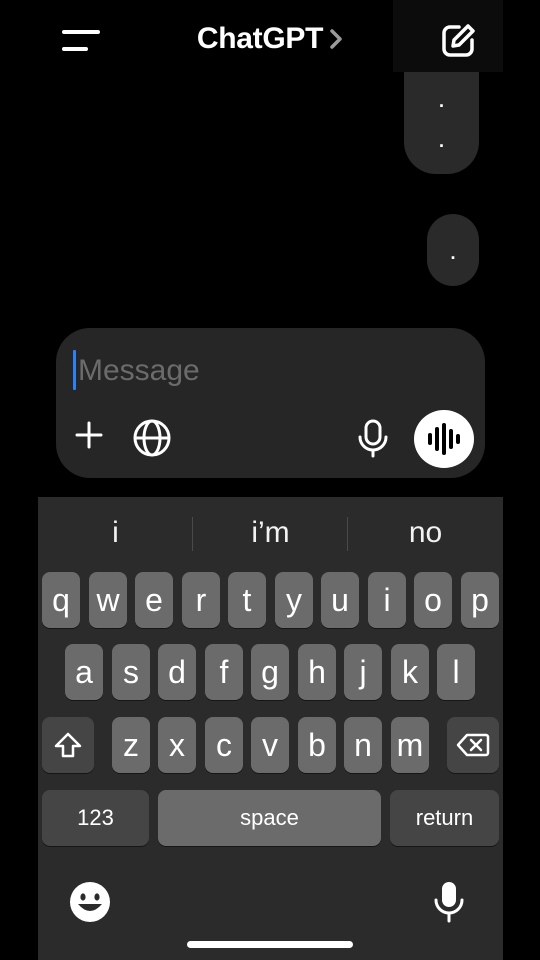 This screenshot has height=960, width=540. What do you see at coordinates (433, 600) in the screenshot?
I see `key-o: o` at bounding box center [433, 600].